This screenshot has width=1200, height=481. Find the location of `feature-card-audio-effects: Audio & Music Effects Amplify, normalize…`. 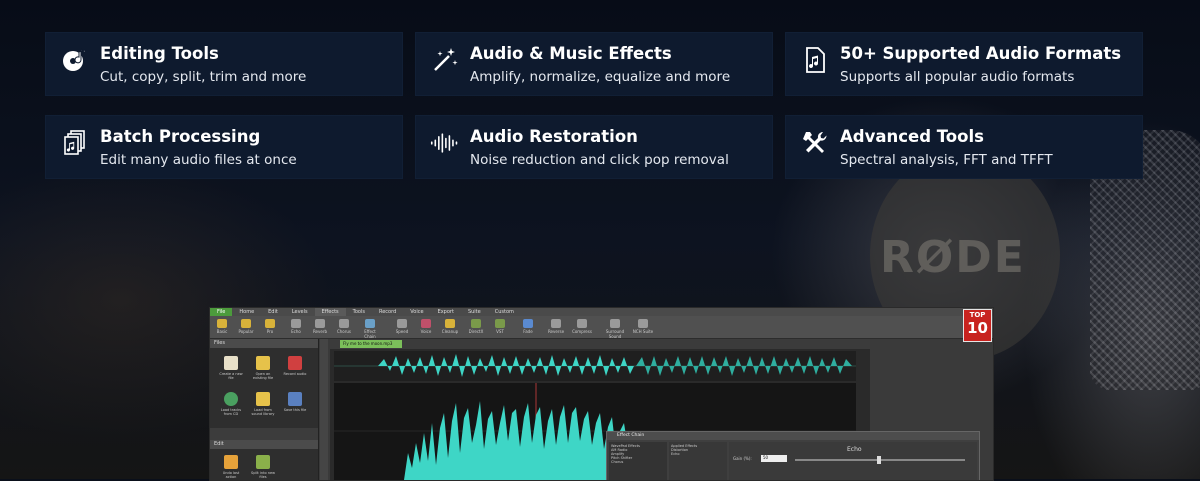

feature-card-audio-effects: Audio & Music Effects Amplify, normalize… is located at coordinates (594, 64).